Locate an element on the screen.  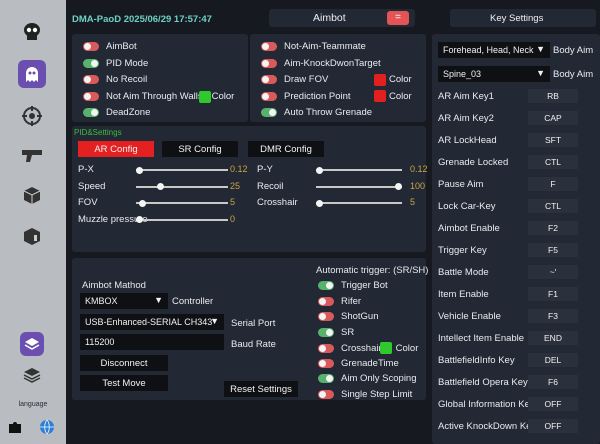
toggle-row-not-aim-teammate: Not-Aim-Teammate is located at coordinates (313, 46).